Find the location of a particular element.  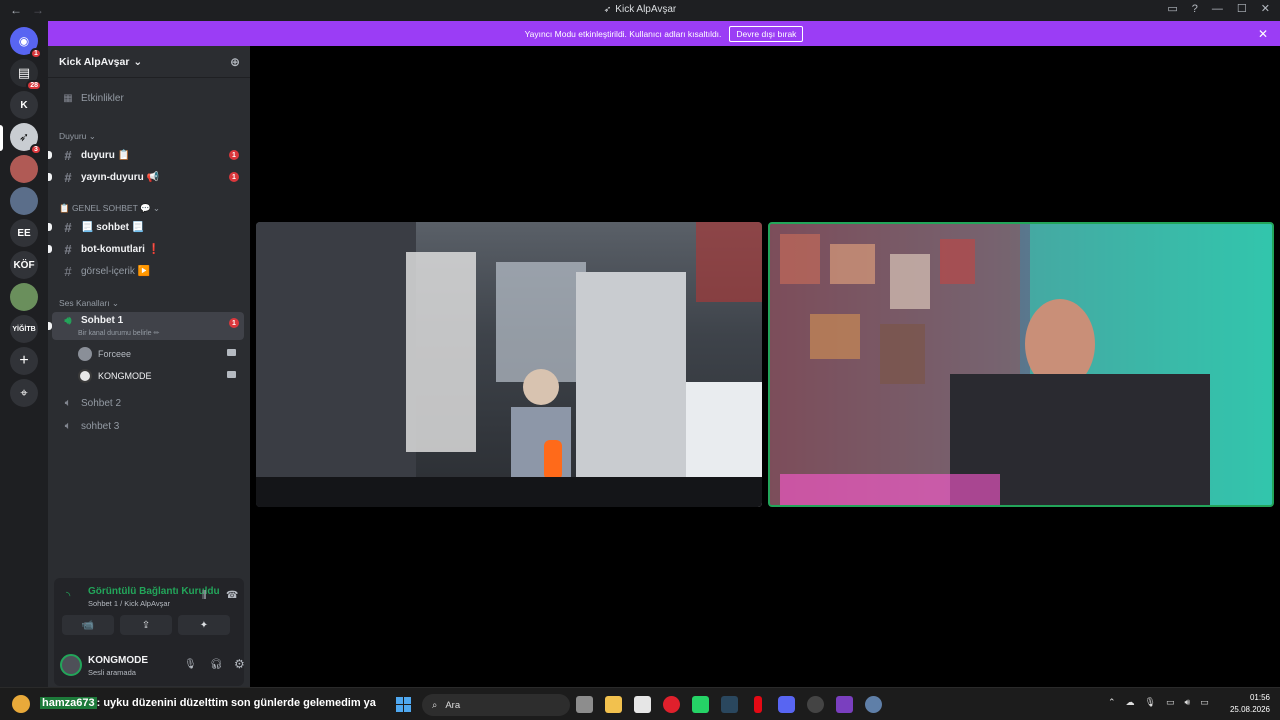

headphones-icon: 🎧︎ is located at coordinates (216, 664).